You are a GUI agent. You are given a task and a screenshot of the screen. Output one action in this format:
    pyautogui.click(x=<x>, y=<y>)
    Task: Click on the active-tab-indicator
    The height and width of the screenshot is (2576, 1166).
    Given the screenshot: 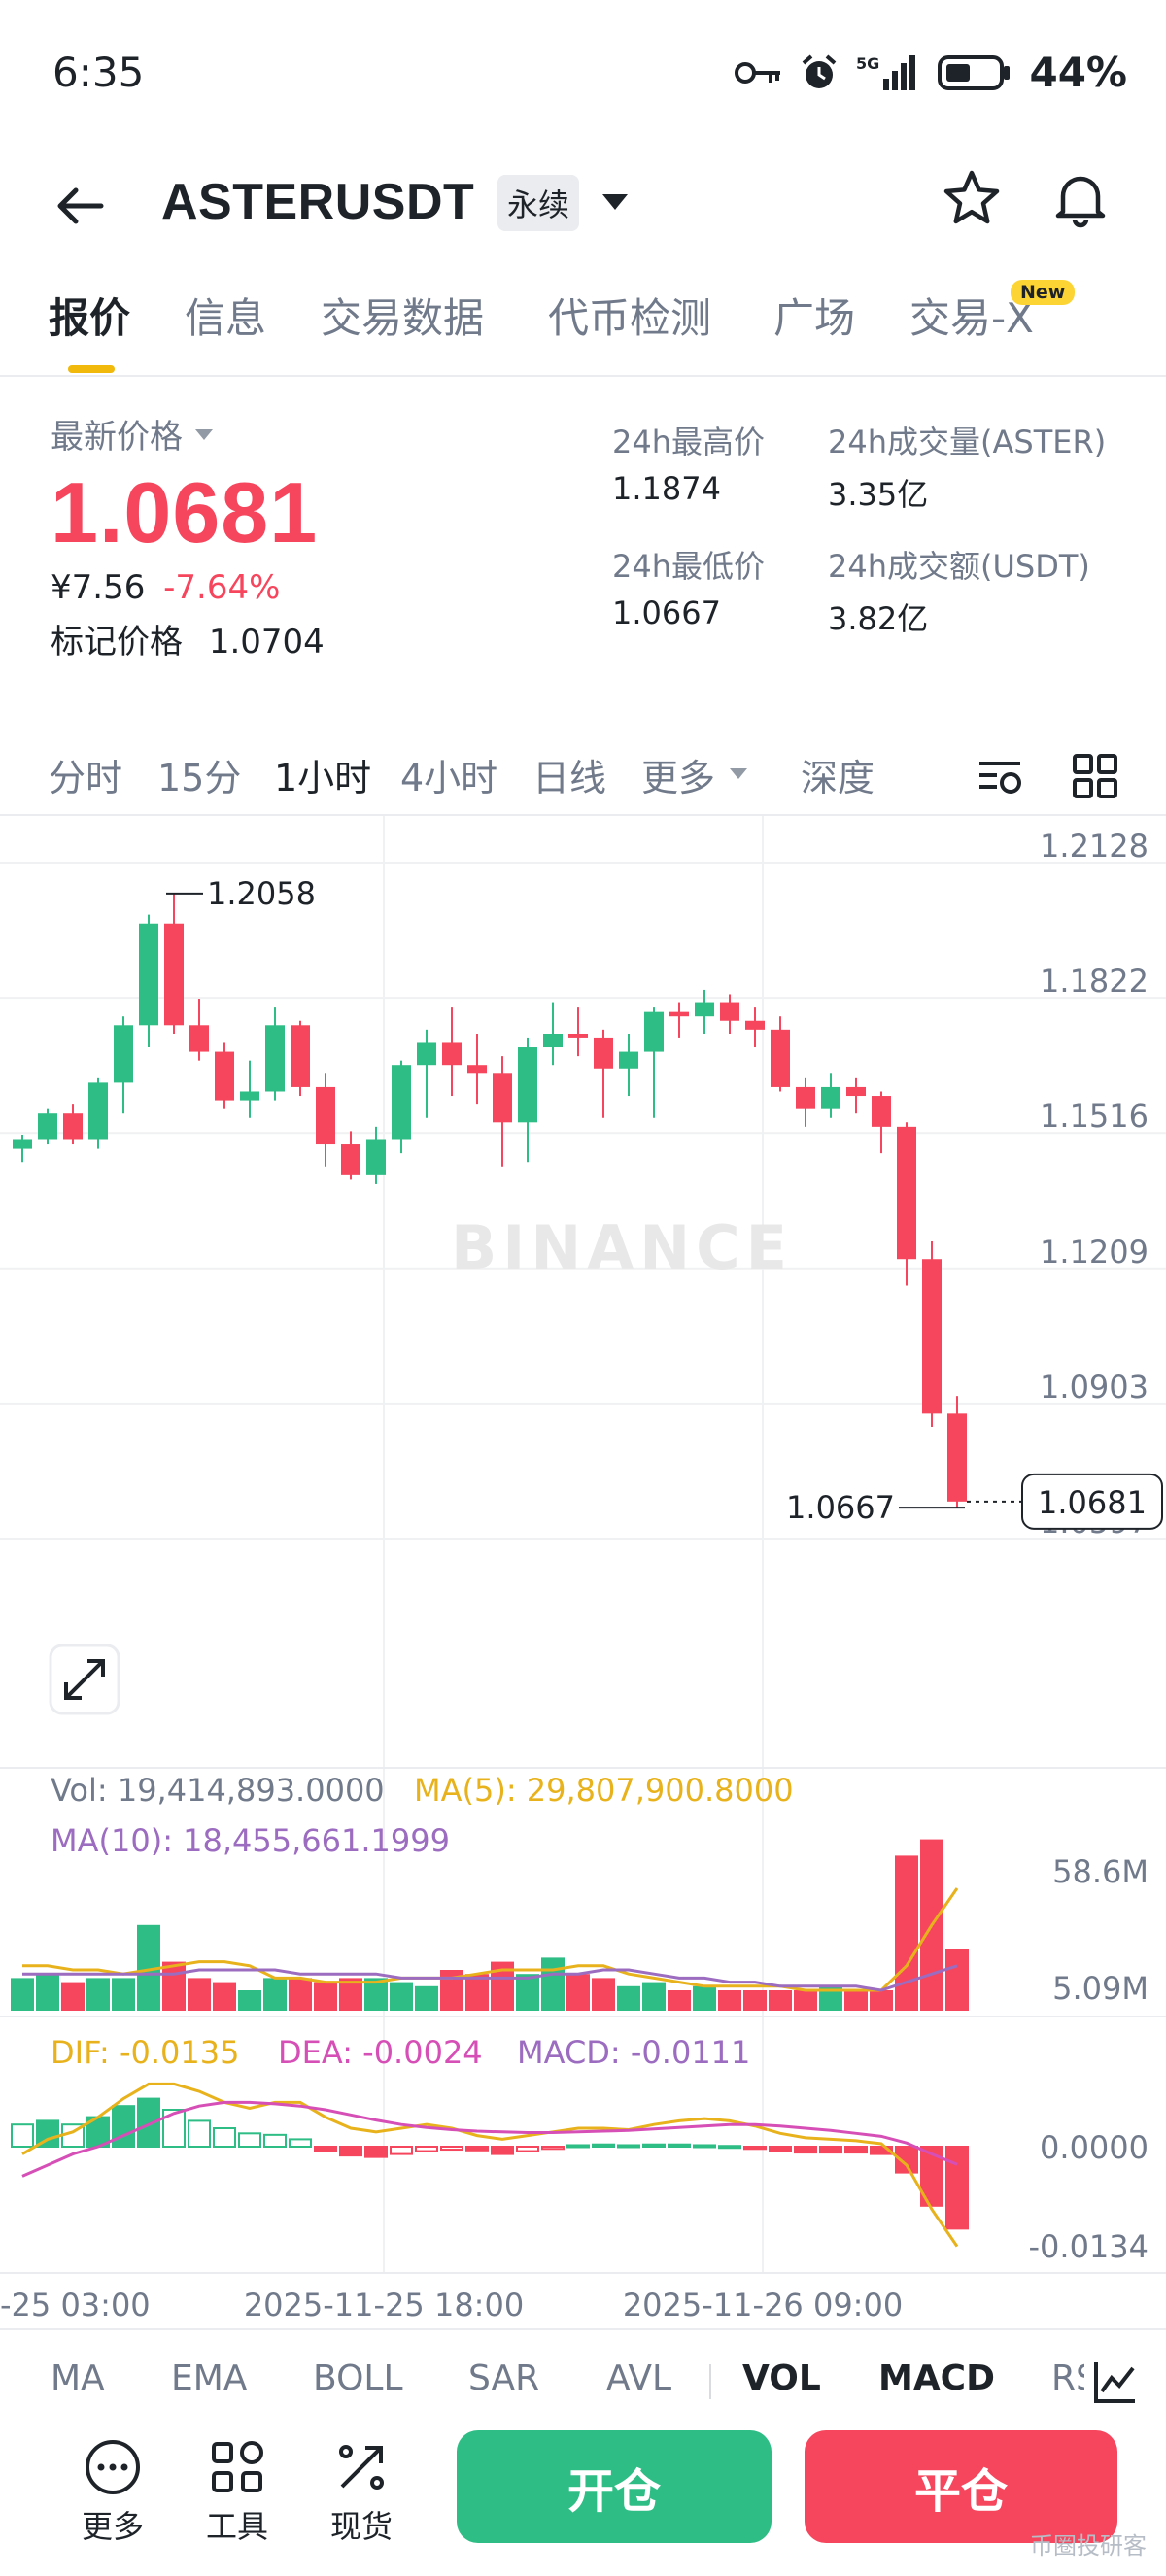 What is the action you would take?
    pyautogui.click(x=91, y=369)
    